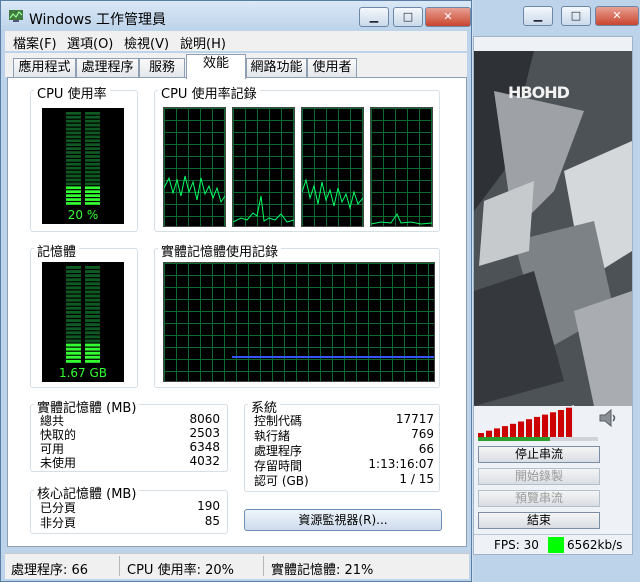  Describe the element at coordinates (263, 566) in the screenshot. I see `status-divider` at that location.